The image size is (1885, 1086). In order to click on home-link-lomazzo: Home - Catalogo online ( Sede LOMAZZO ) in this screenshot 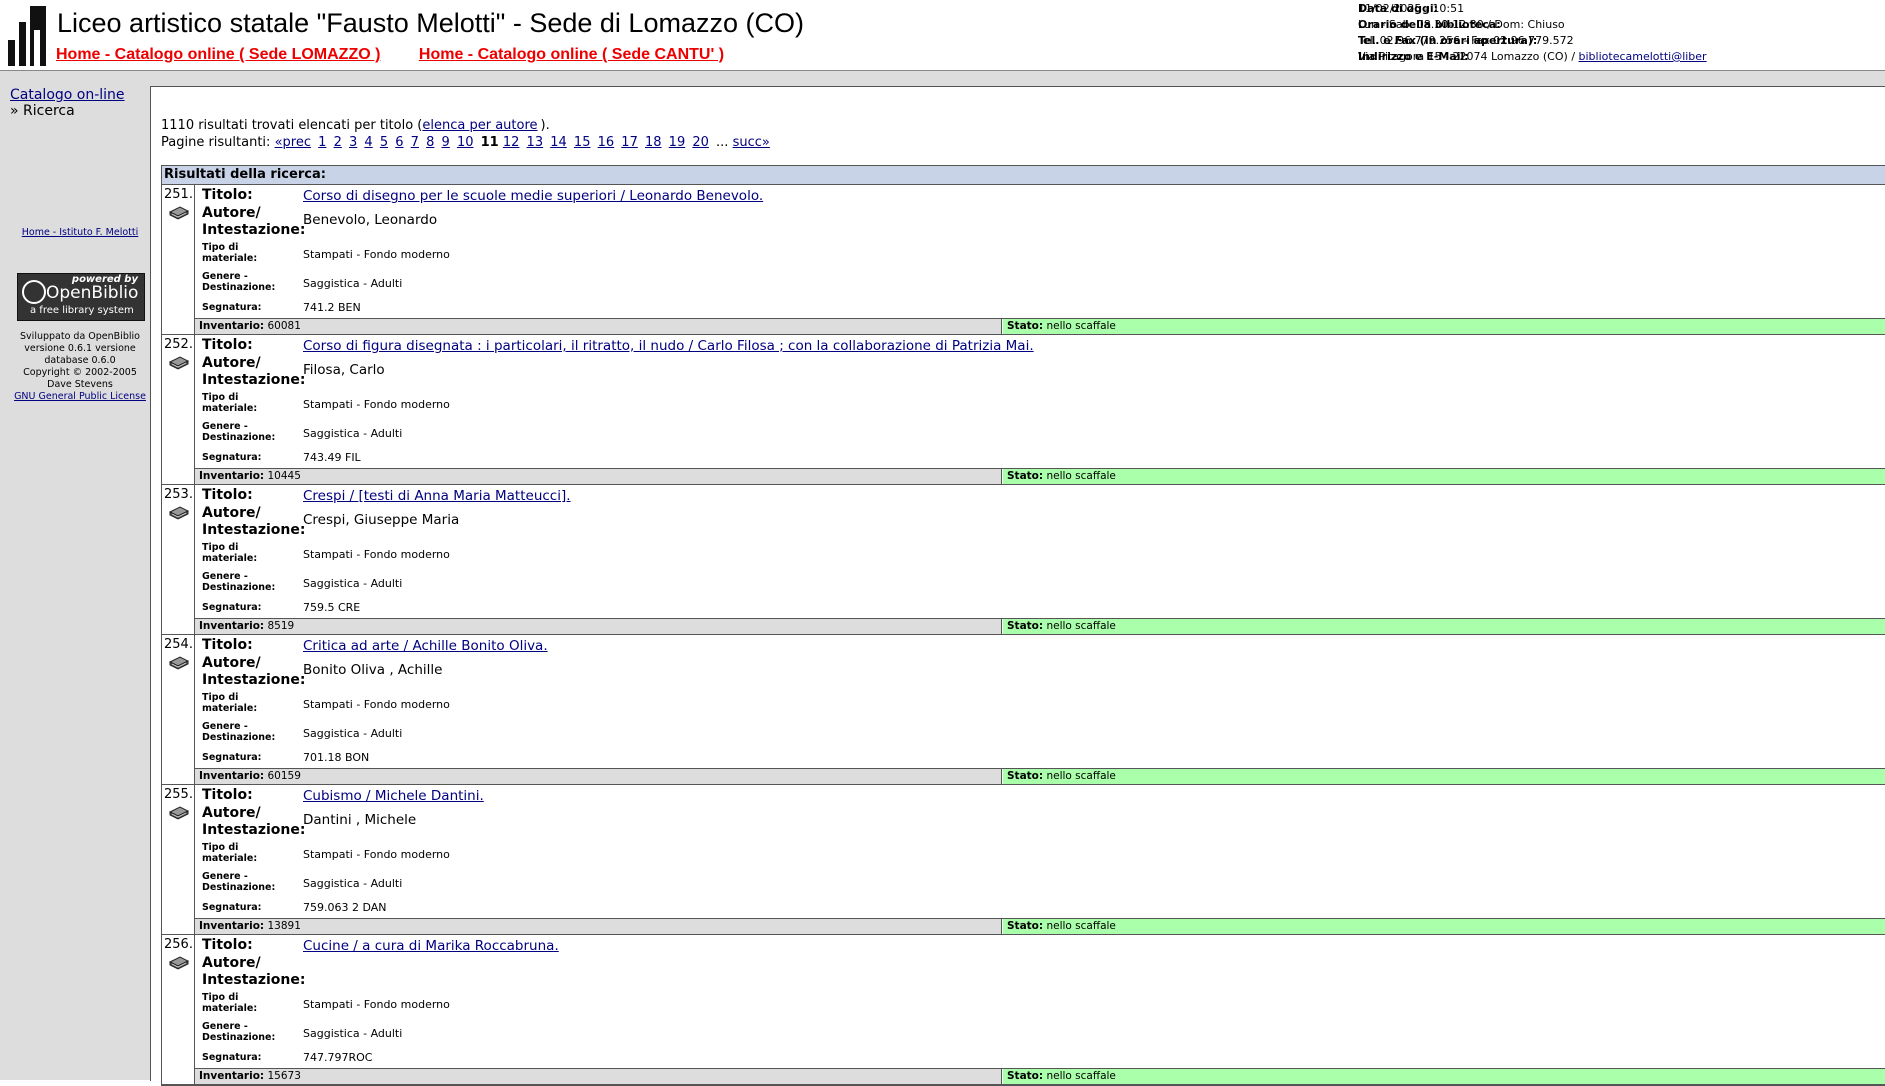, I will do `click(218, 54)`.